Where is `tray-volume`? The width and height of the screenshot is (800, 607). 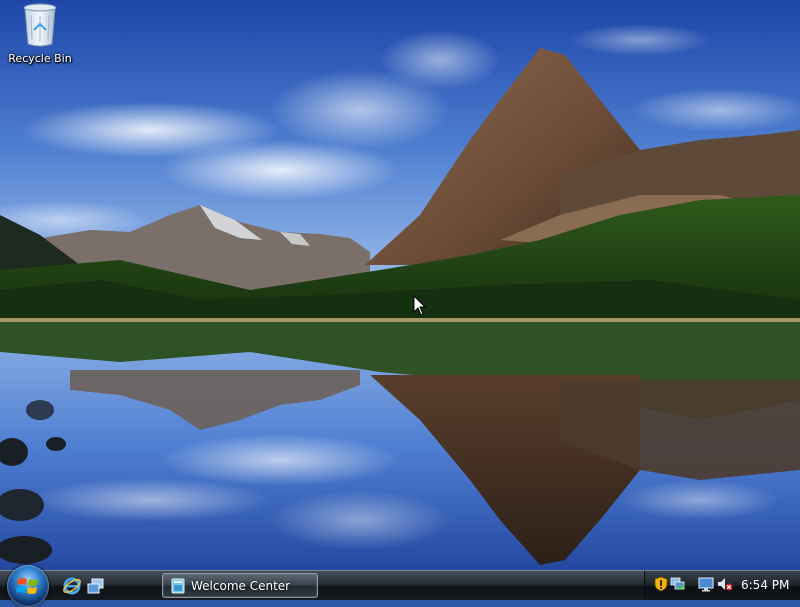 tray-volume is located at coordinates (725, 584).